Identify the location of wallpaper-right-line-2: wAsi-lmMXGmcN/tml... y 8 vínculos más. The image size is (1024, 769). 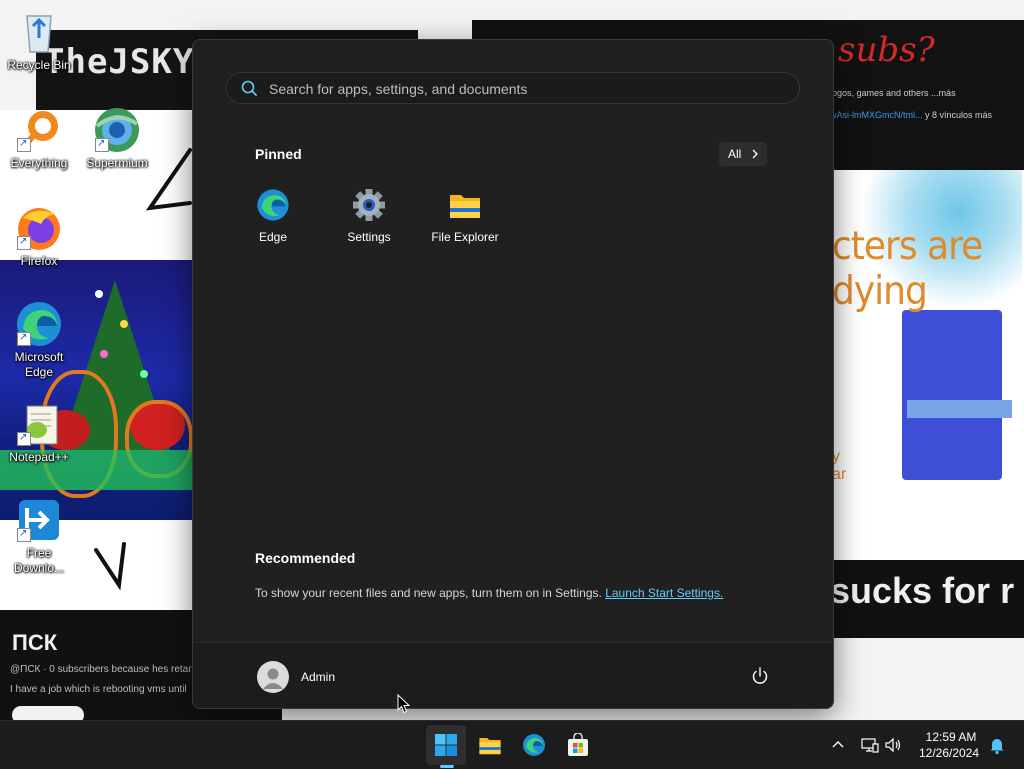
(911, 115).